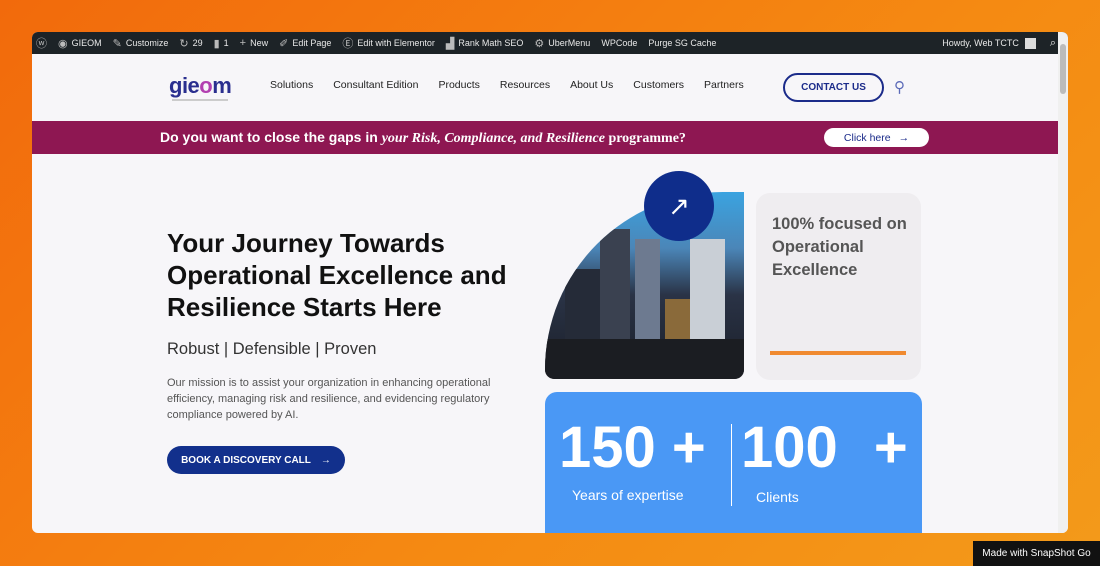  I want to click on logo-subline, so click(200, 100).